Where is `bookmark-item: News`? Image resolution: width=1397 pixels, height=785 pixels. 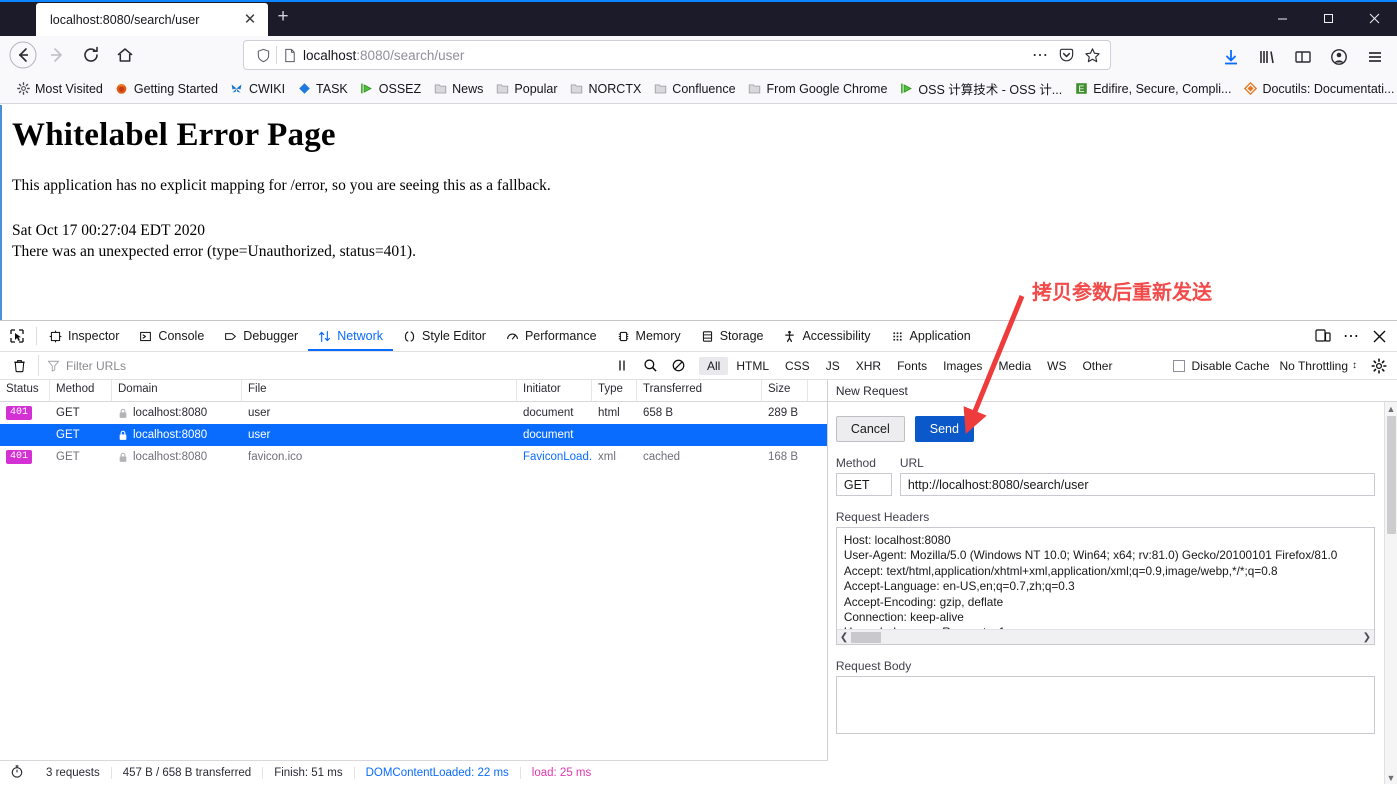
bookmark-item: News is located at coordinates (458, 89).